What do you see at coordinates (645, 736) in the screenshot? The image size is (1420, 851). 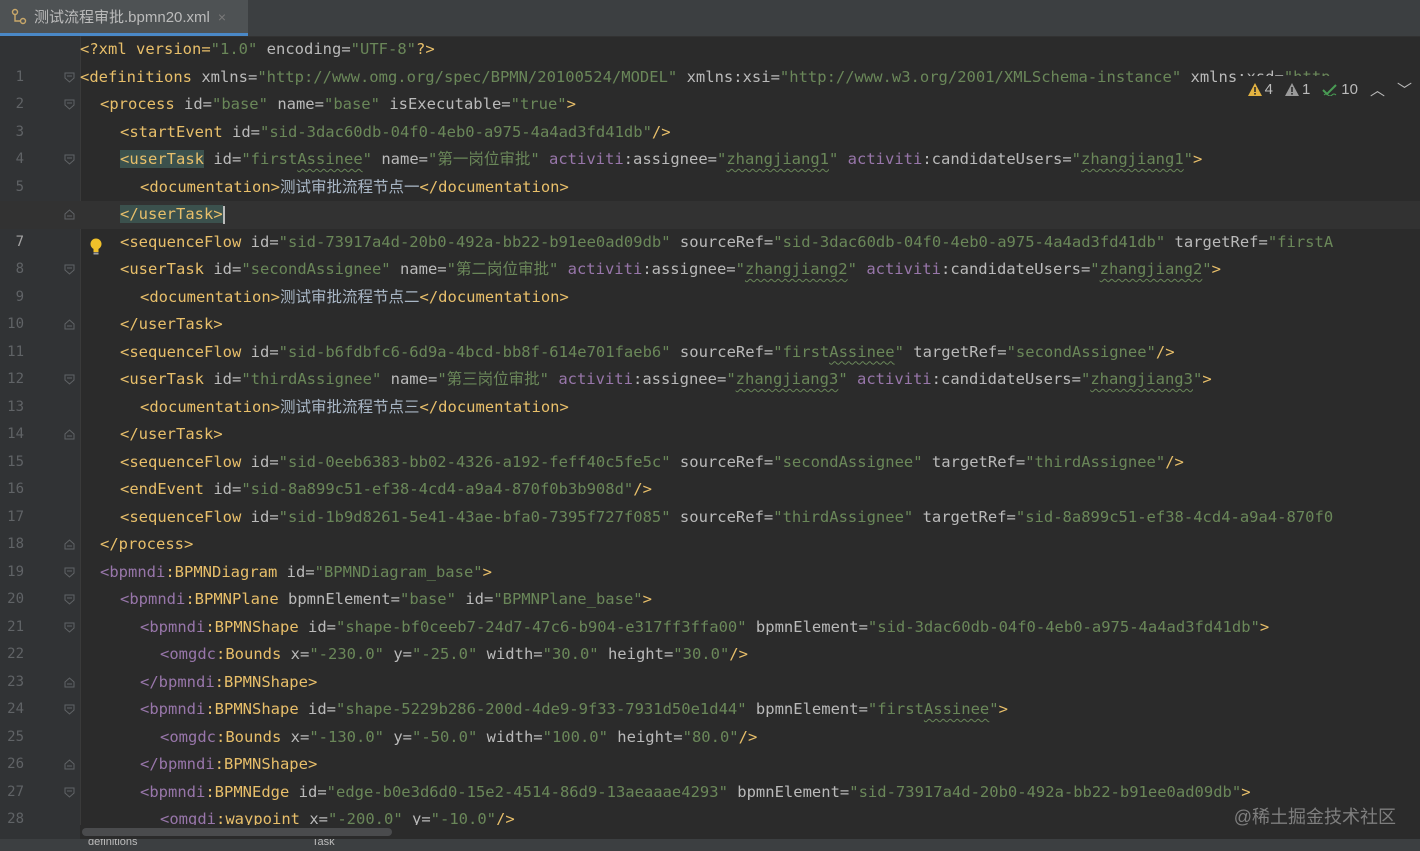 I see `attr-name: height=` at bounding box center [645, 736].